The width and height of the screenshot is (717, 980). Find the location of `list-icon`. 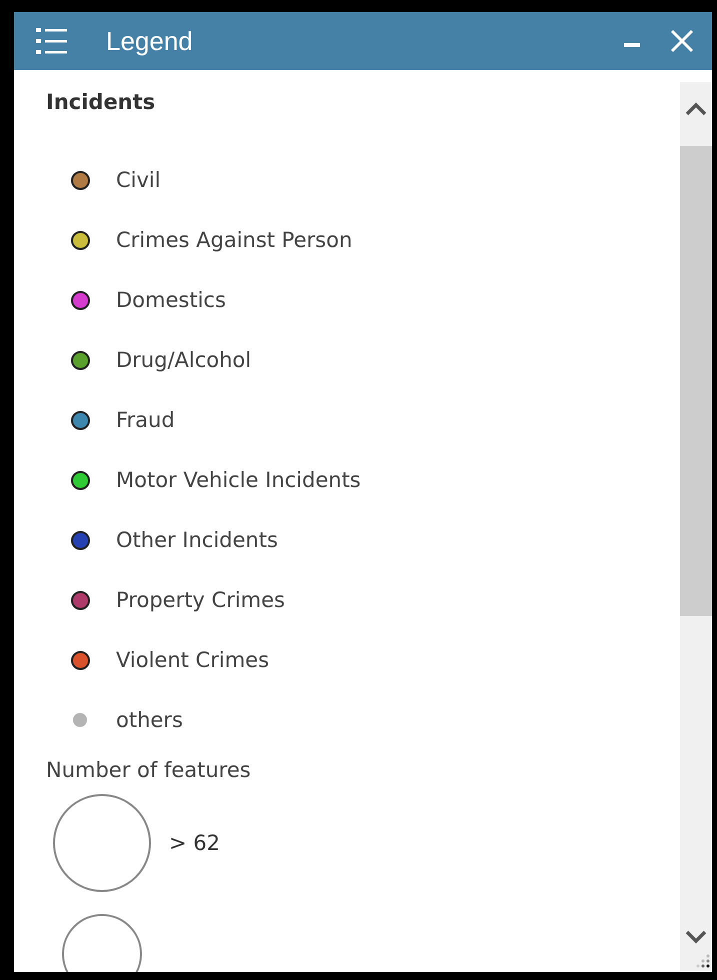

list-icon is located at coordinates (51, 41).